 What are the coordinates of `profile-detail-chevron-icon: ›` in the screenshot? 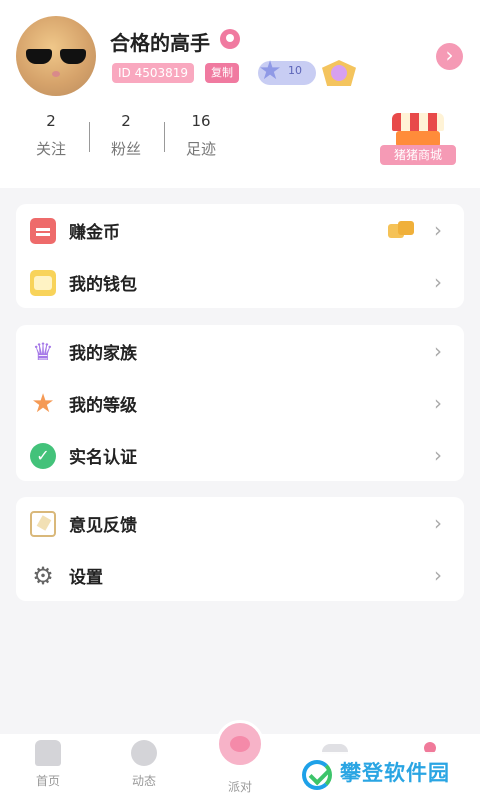 It's located at (449, 56).